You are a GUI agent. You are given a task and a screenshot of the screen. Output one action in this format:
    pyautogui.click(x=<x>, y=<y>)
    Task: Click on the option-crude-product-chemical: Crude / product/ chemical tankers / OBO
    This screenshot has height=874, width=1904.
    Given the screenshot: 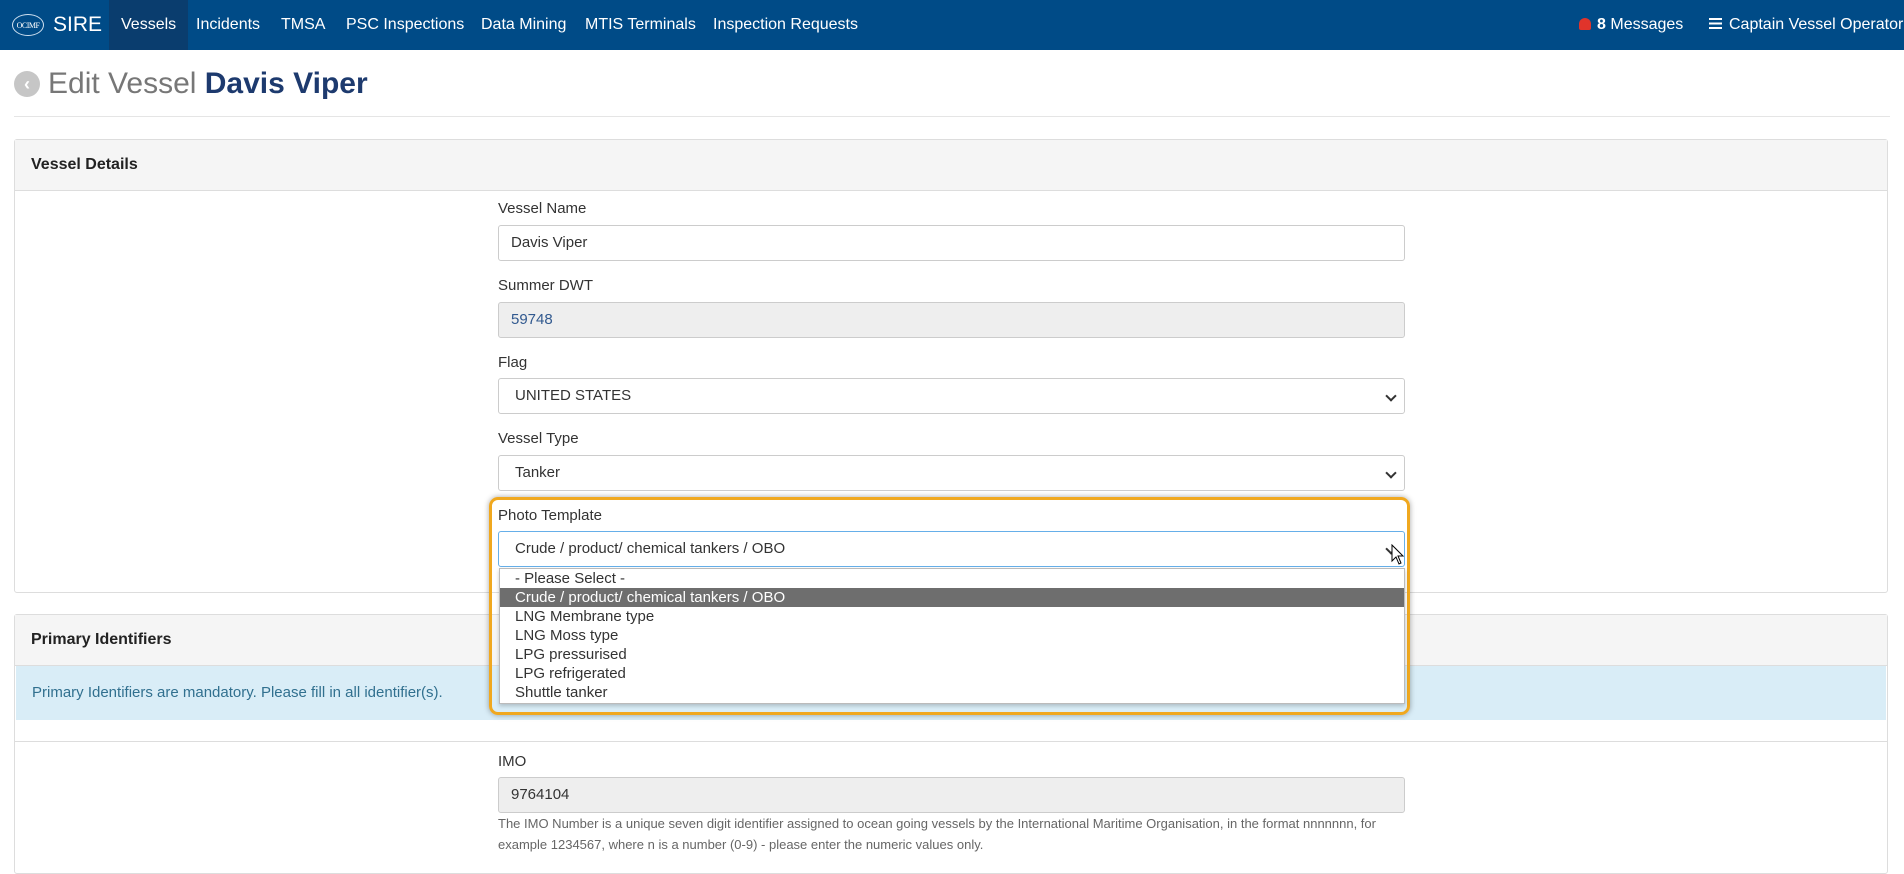 What is the action you would take?
    pyautogui.click(x=952, y=597)
    